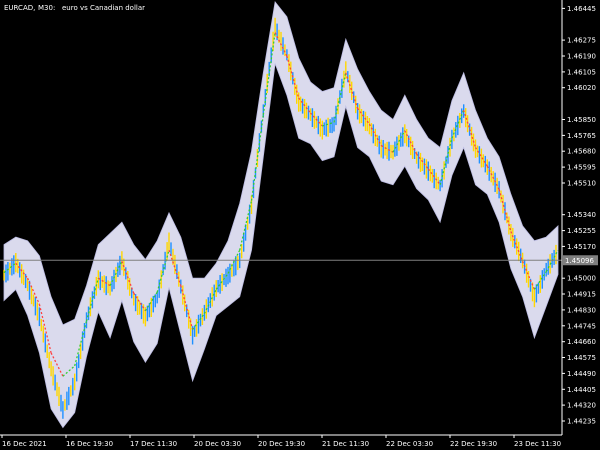 This screenshot has width=600, height=450. I want to click on y-tick-label: 1.44830, so click(581, 310).